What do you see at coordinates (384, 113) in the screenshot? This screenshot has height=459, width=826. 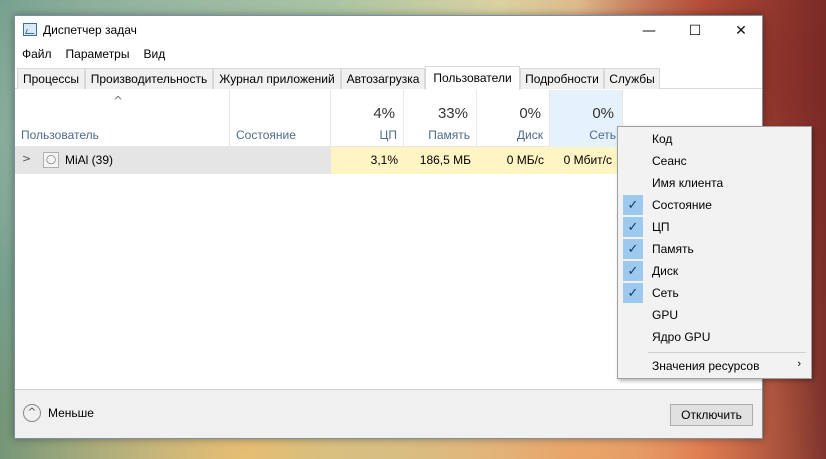 I see `cpu-total: 4%` at bounding box center [384, 113].